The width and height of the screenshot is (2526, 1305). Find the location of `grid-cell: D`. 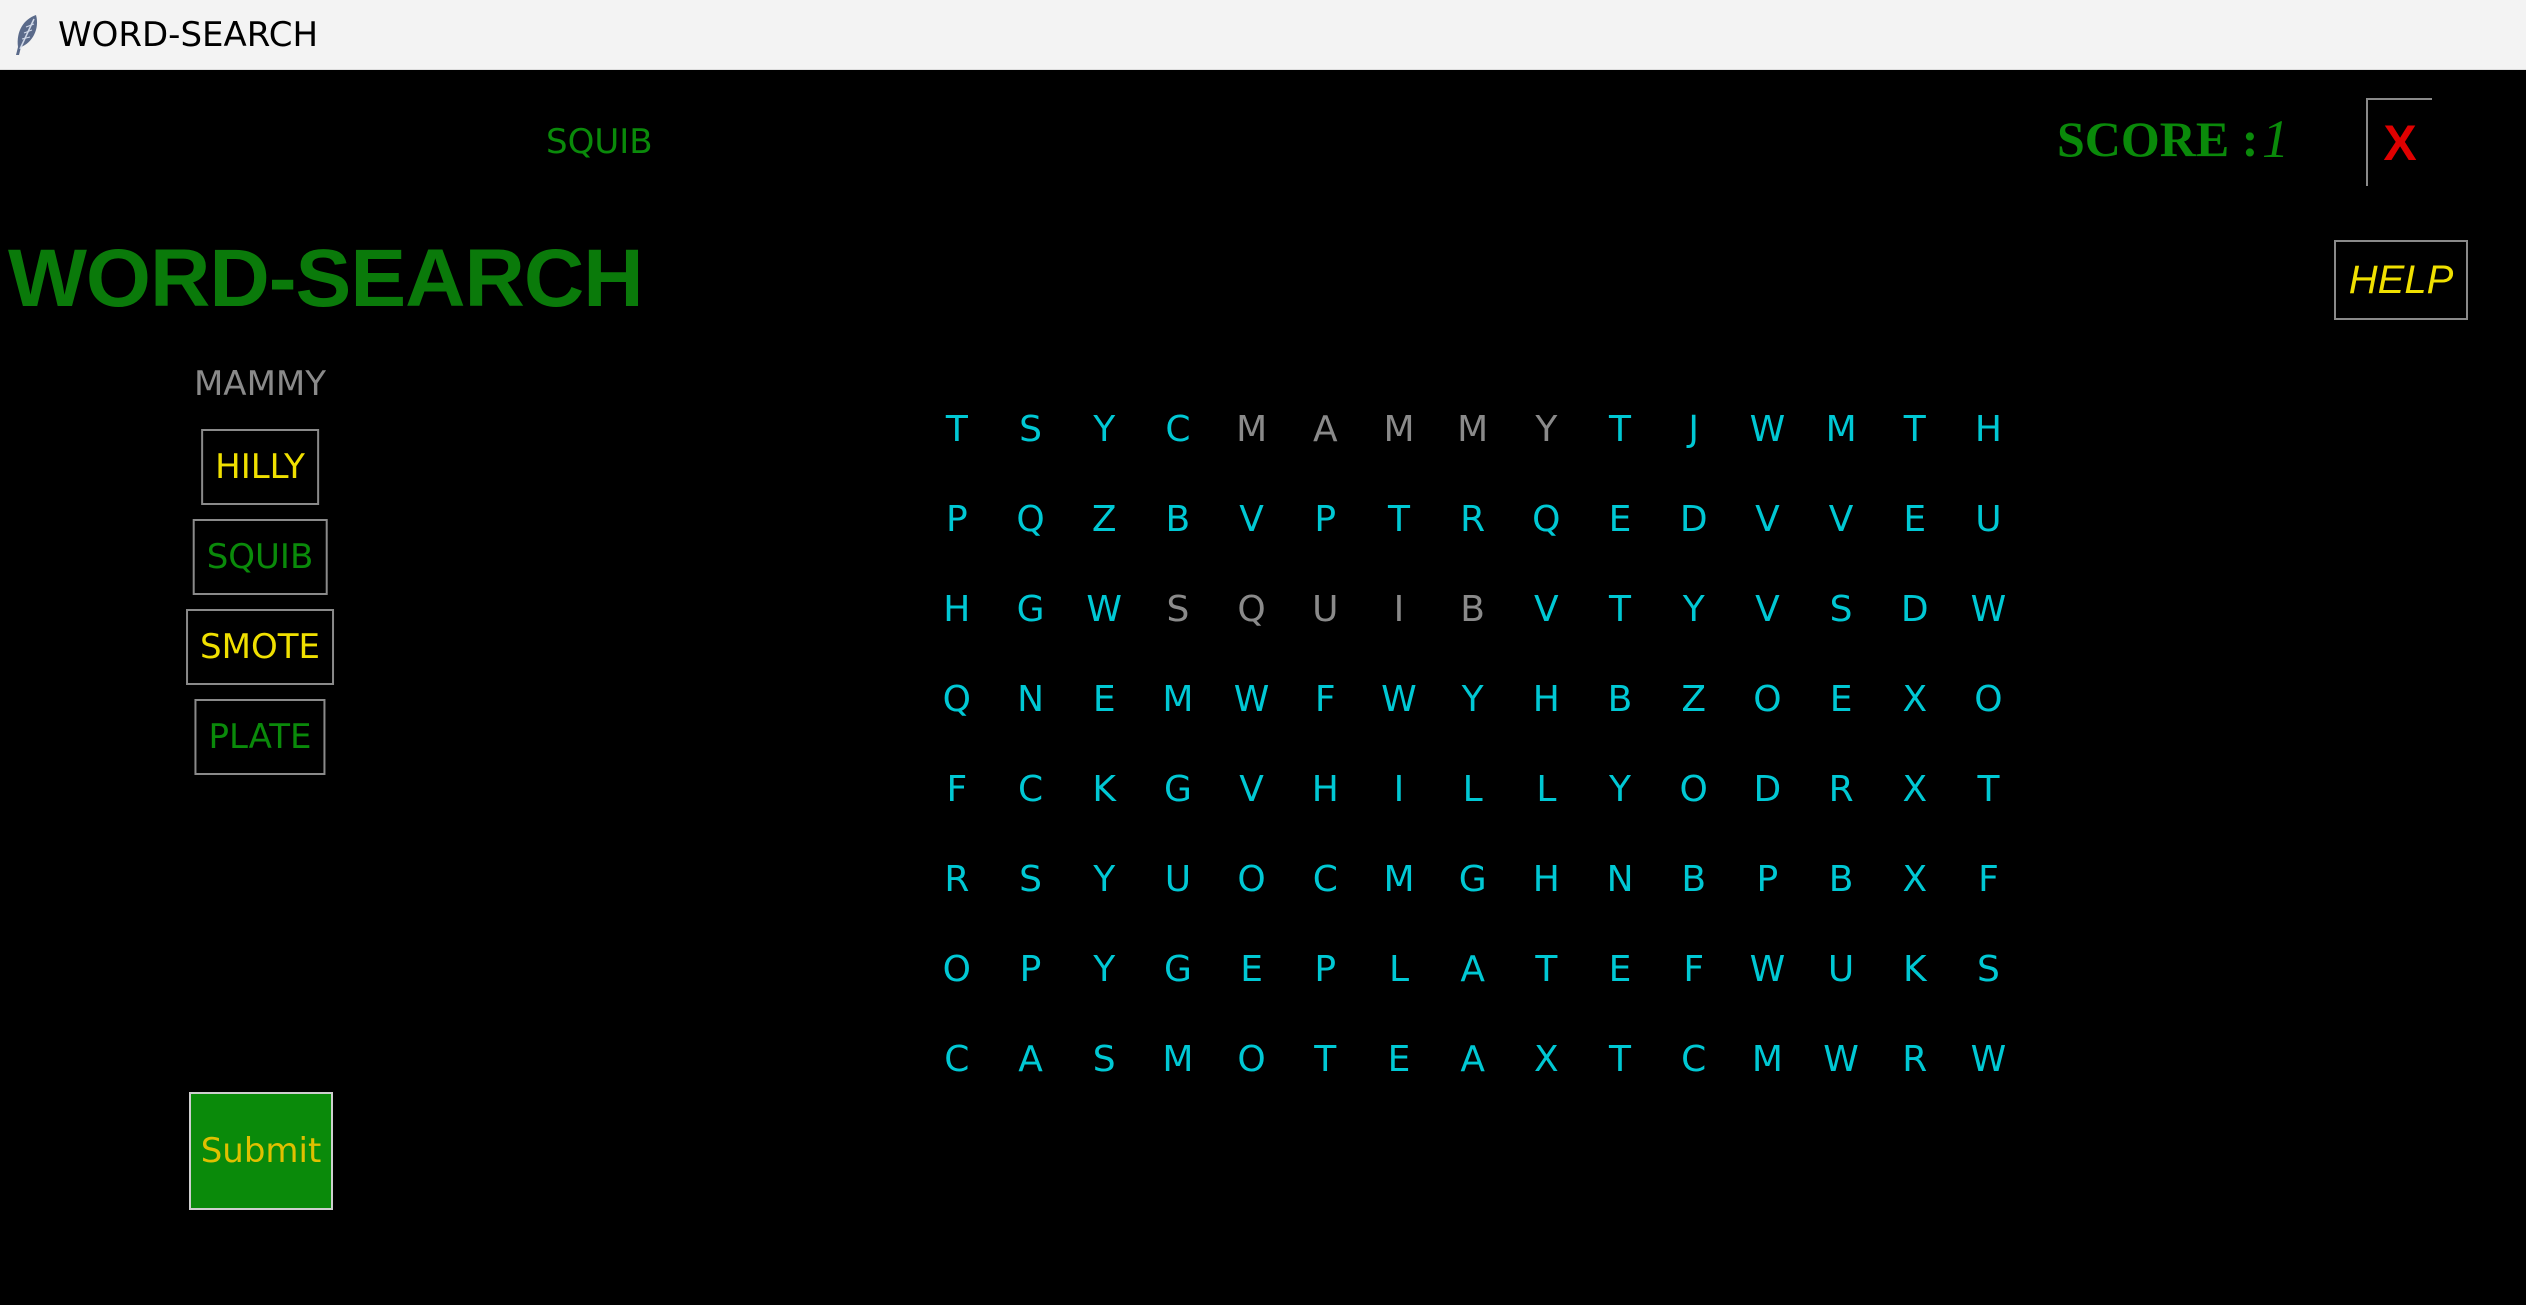

grid-cell: D is located at coordinates (1694, 519).